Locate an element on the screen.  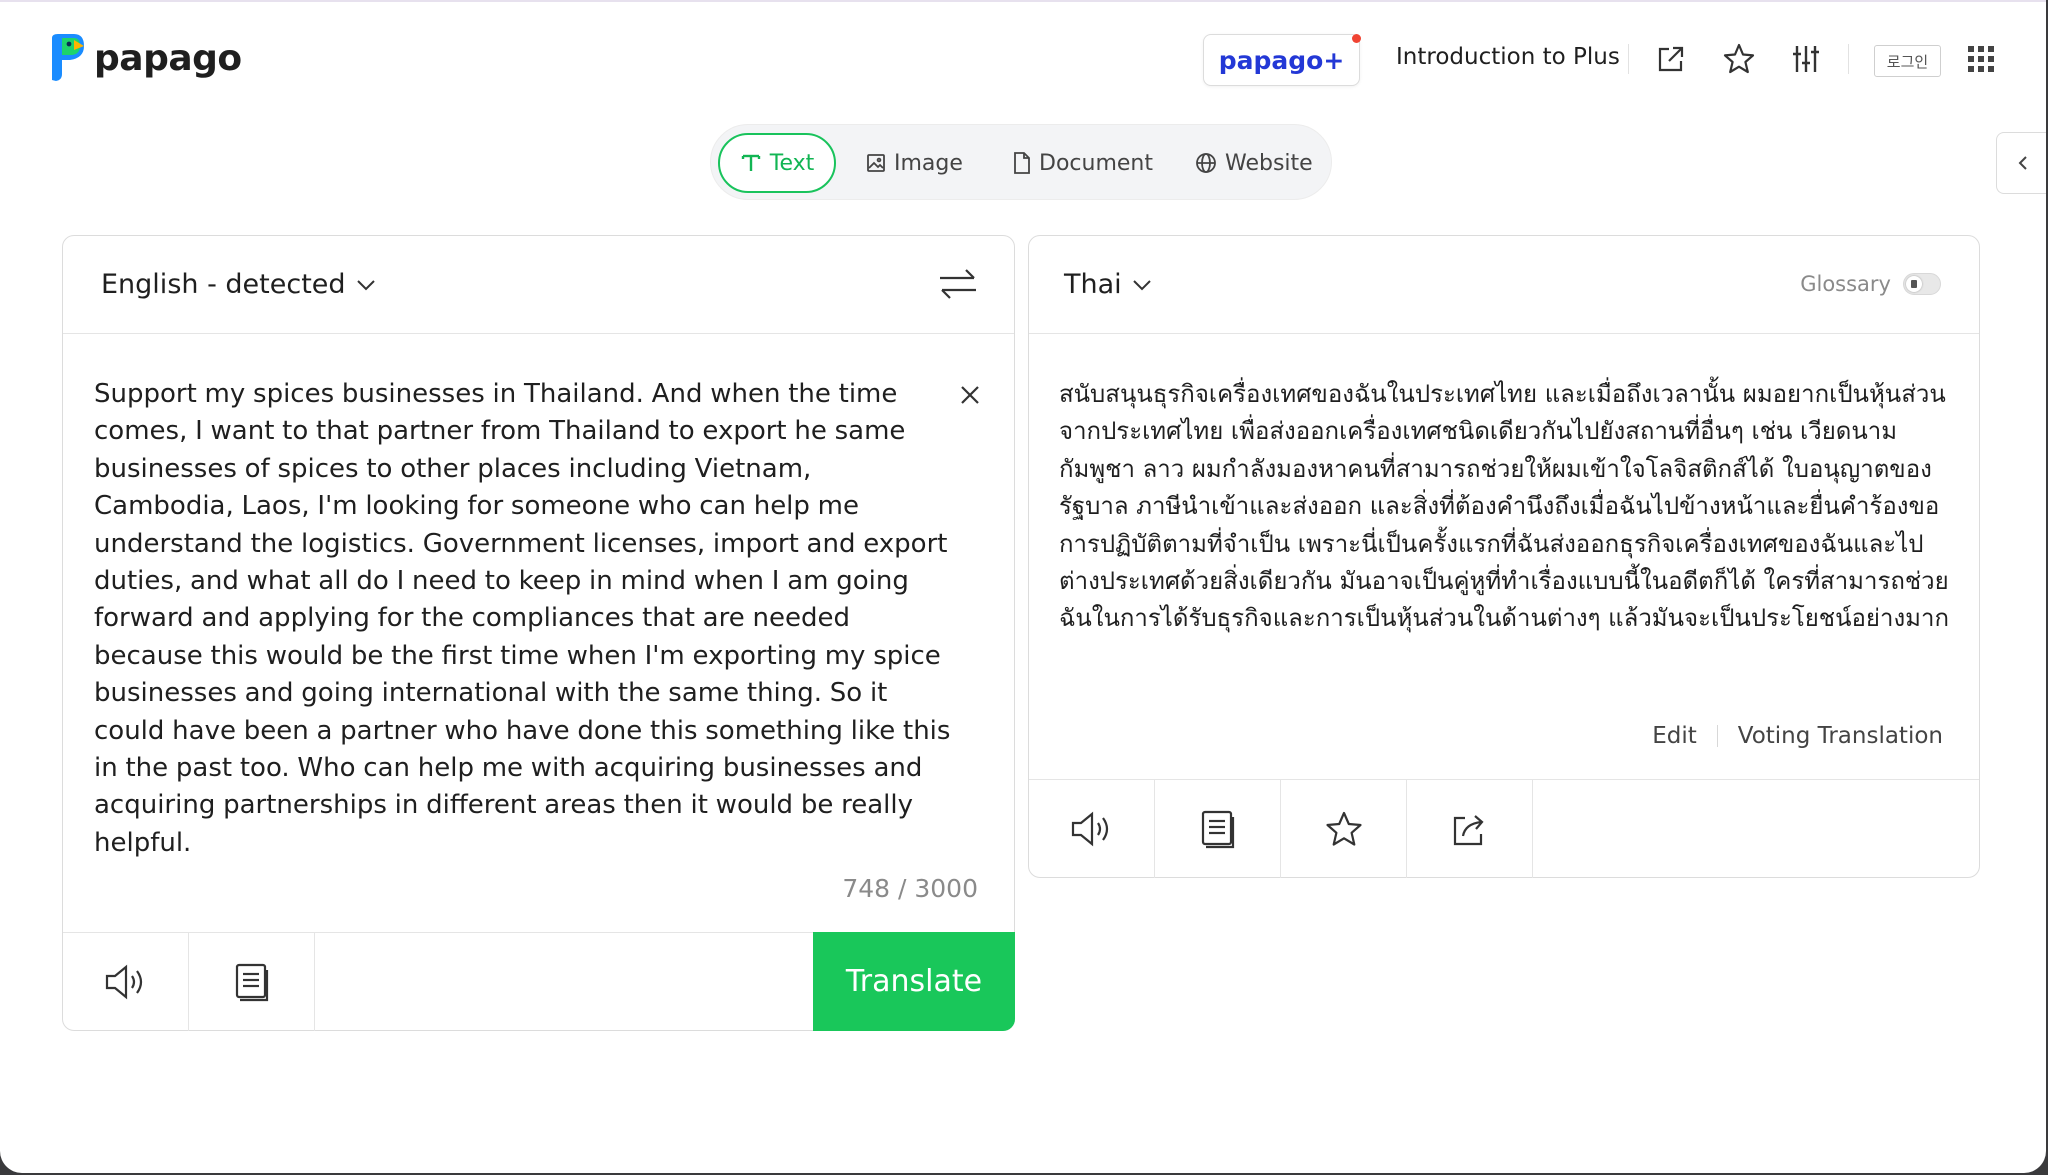
character-count: 748 / 3000 is located at coordinates (910, 888).